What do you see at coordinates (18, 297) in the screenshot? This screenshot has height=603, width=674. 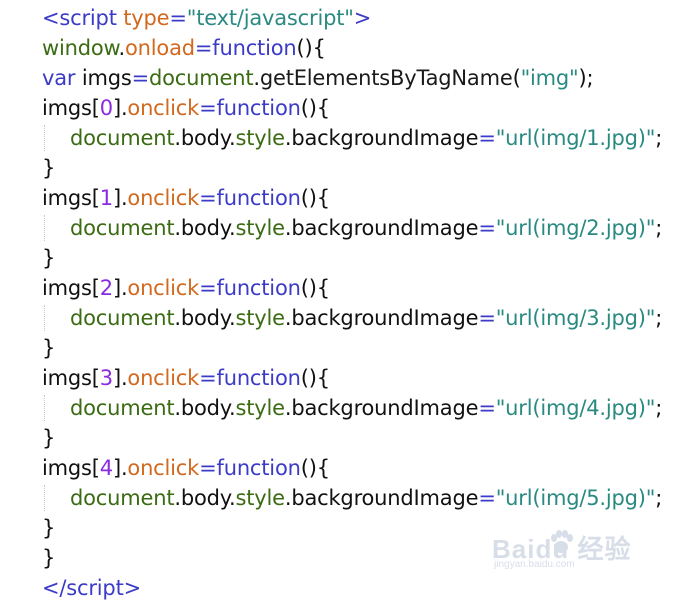 I see `editor-gutter` at bounding box center [18, 297].